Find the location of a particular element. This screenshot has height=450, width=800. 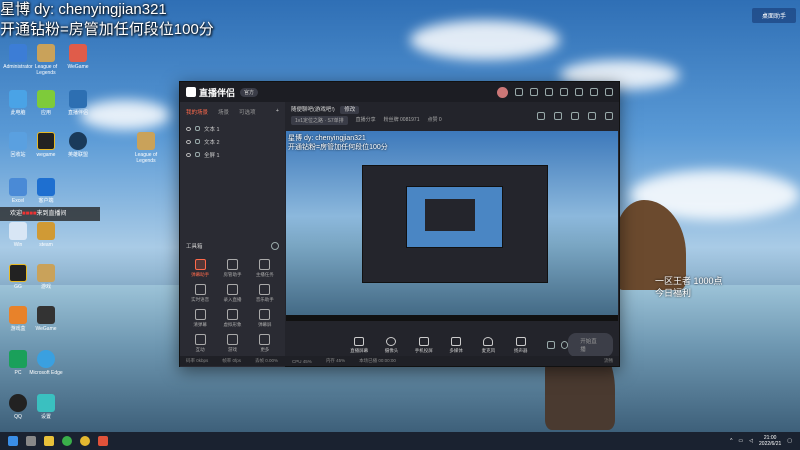

phone-cast-button: 手机投屏 is located at coordinates (424, 345).